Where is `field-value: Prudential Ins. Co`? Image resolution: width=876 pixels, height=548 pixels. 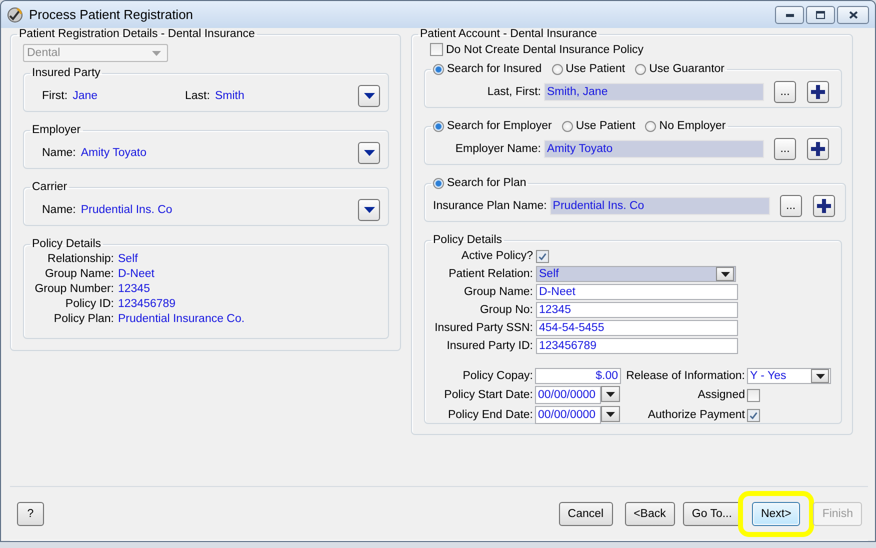 field-value: Prudential Ins. Co is located at coordinates (126, 210).